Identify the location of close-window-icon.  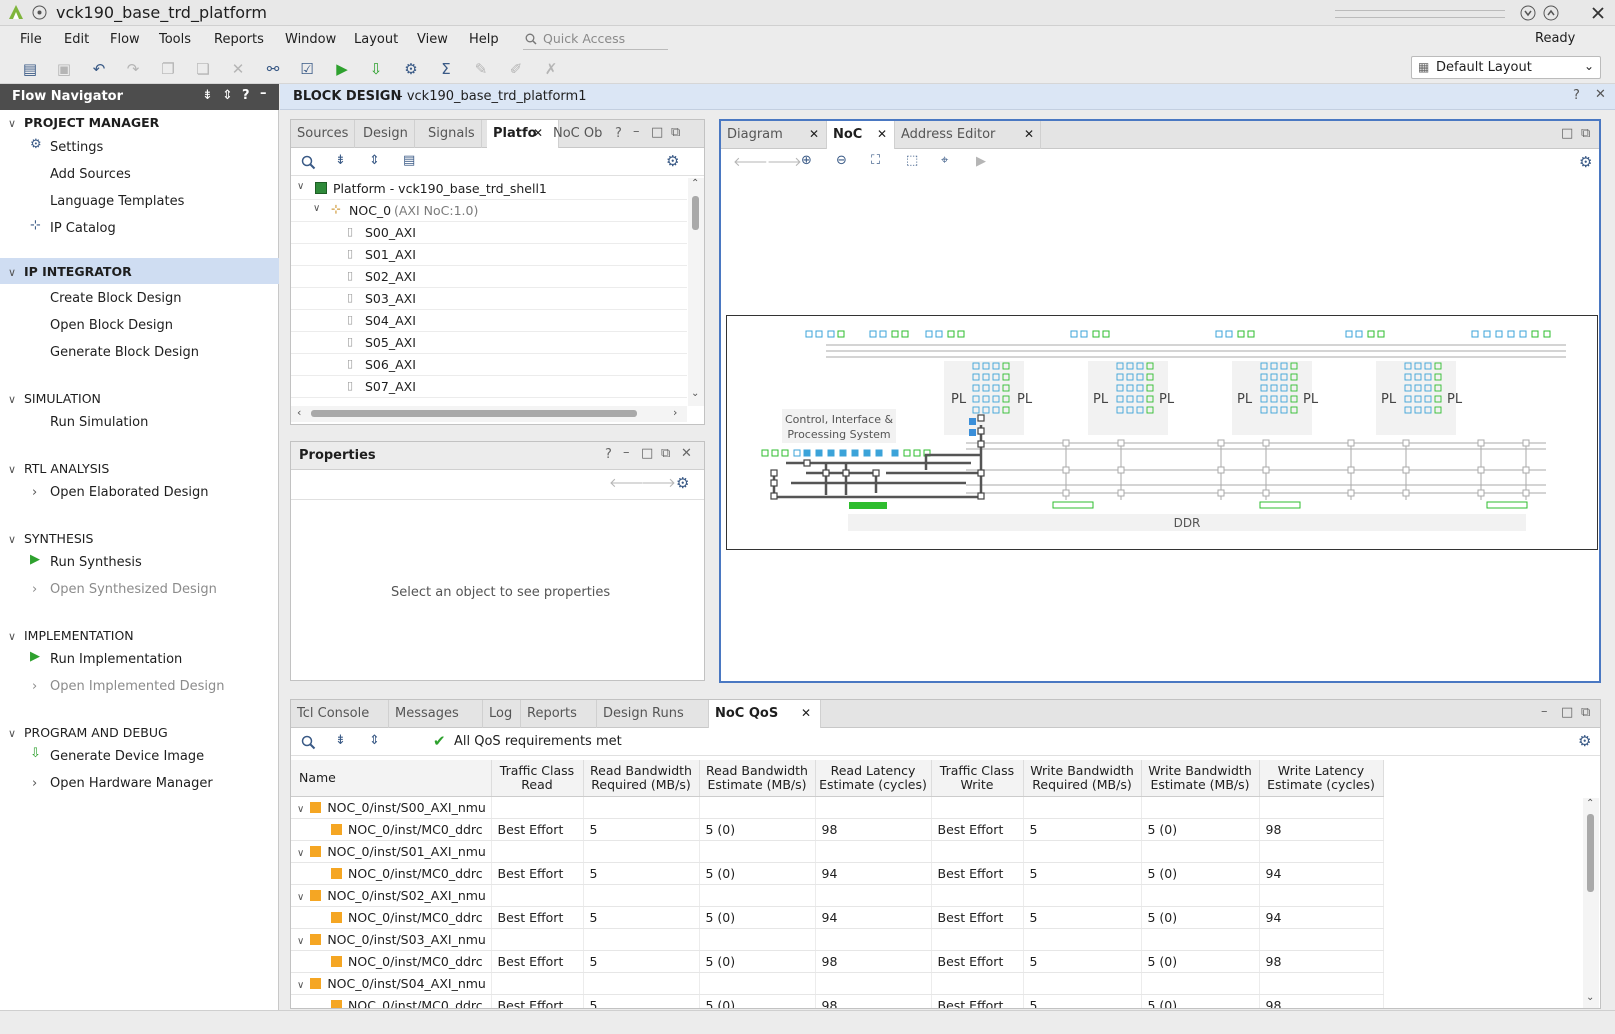
(1598, 13).